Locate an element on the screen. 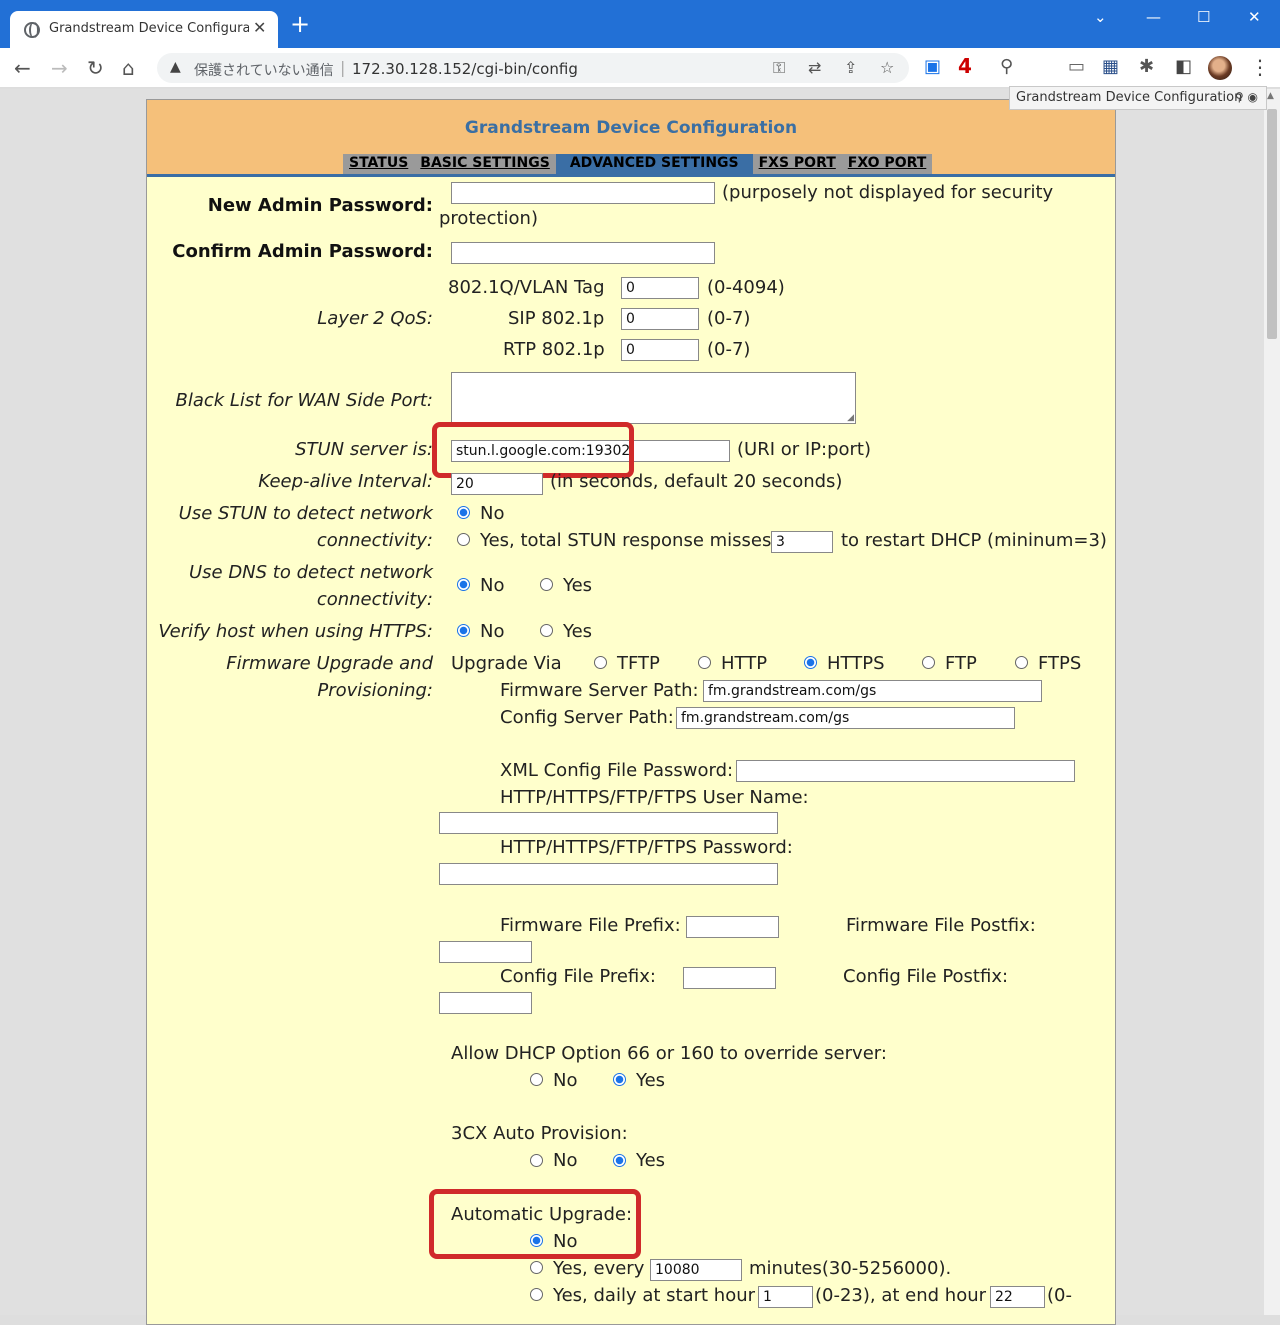 The width and height of the screenshot is (1280, 1325). 3cx-no-radio is located at coordinates (536, 1160).